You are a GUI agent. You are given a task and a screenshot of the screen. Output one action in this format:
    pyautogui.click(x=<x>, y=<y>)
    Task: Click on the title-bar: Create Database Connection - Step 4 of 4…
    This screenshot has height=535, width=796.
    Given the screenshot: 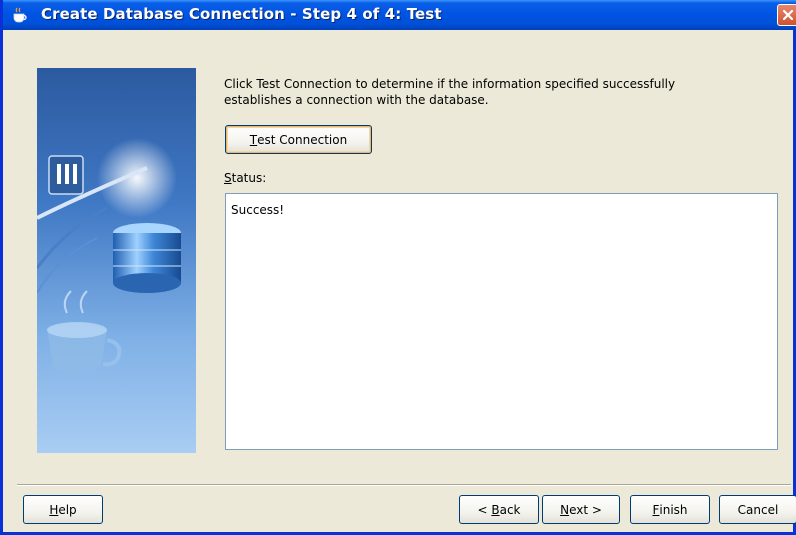 What is the action you would take?
    pyautogui.click(x=399, y=15)
    